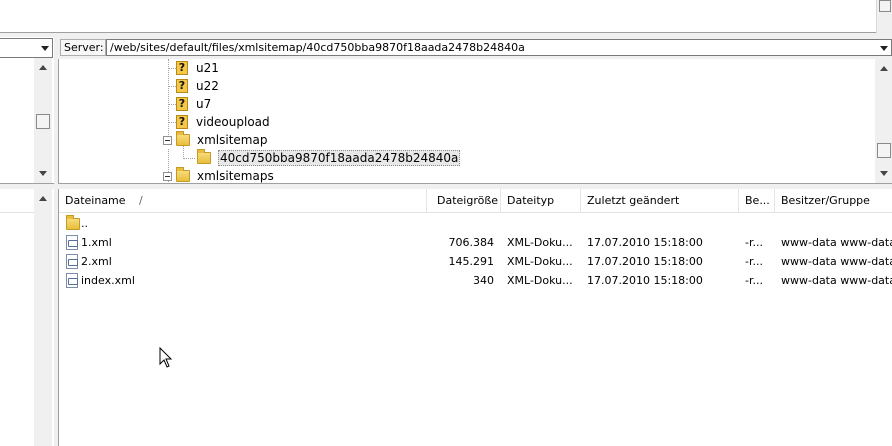 The height and width of the screenshot is (446, 892). I want to click on tree-item-xmlsitemaps: xmlsitemaps, so click(218, 175).